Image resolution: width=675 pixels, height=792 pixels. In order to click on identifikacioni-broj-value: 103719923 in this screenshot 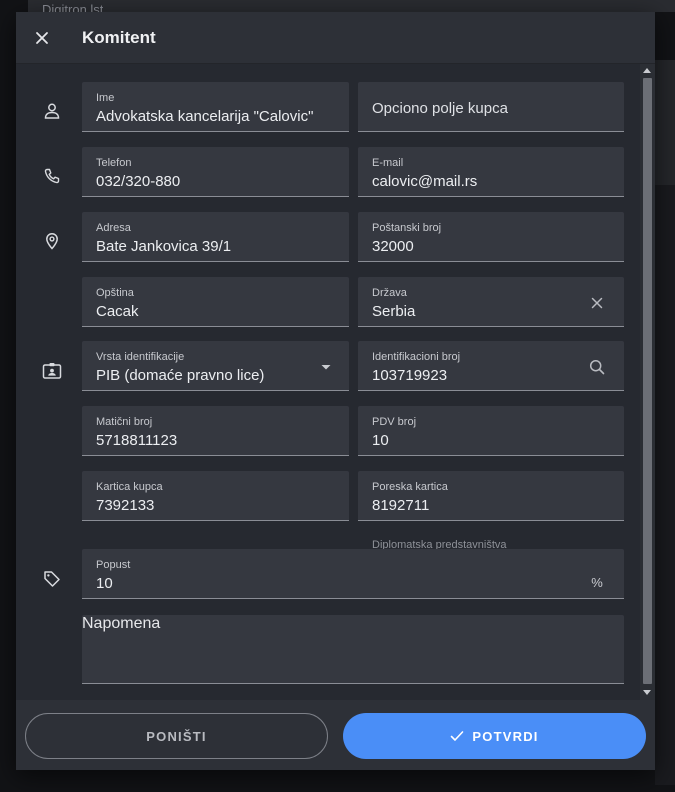, I will do `click(410, 375)`.